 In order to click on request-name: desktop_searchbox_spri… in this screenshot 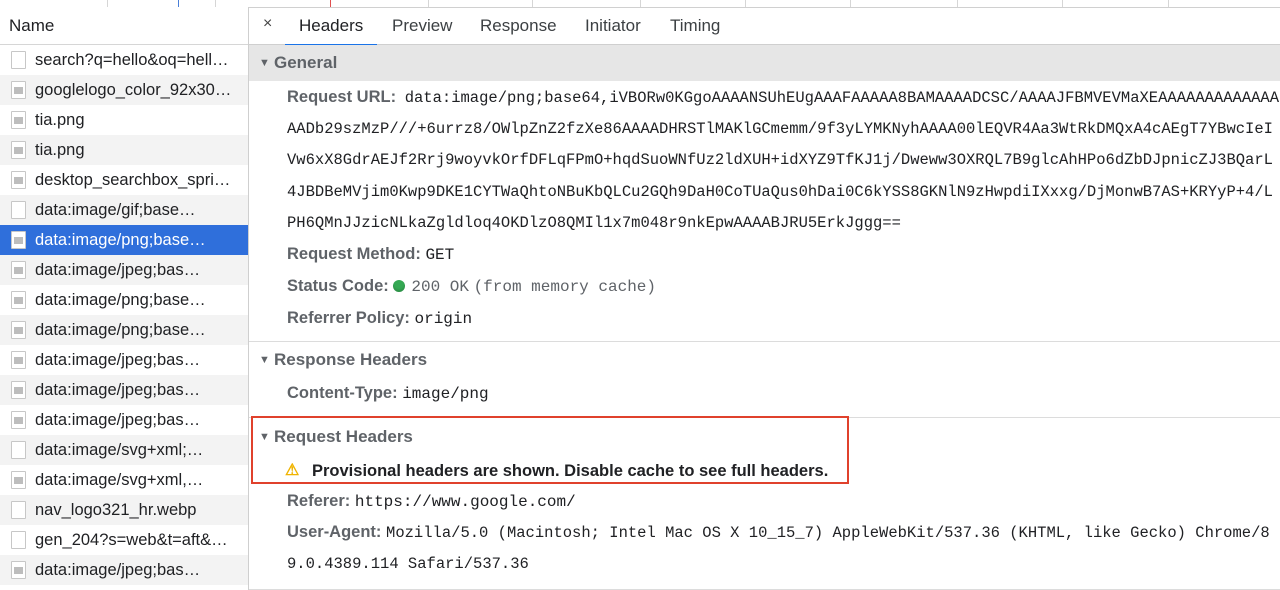, I will do `click(133, 180)`.